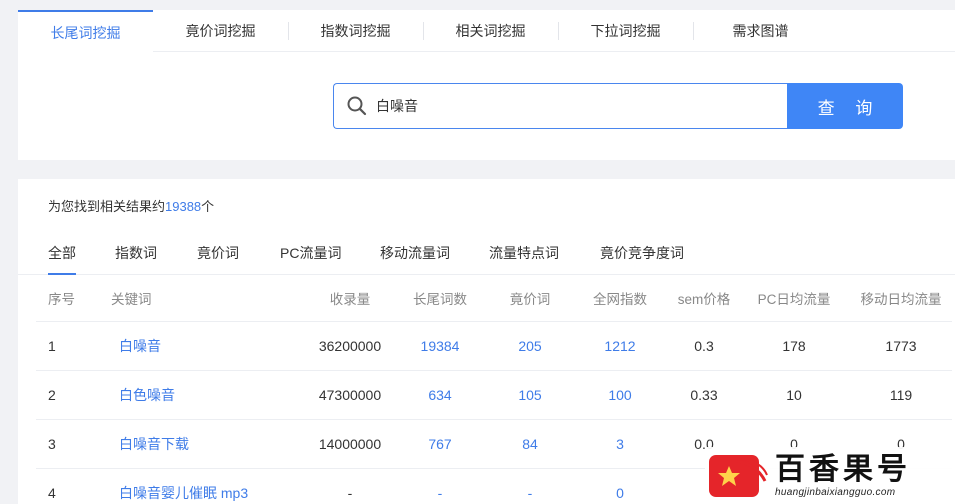 This screenshot has height=504, width=955. I want to click on tab-dropdown-words: 下拉词挖掘, so click(625, 31).